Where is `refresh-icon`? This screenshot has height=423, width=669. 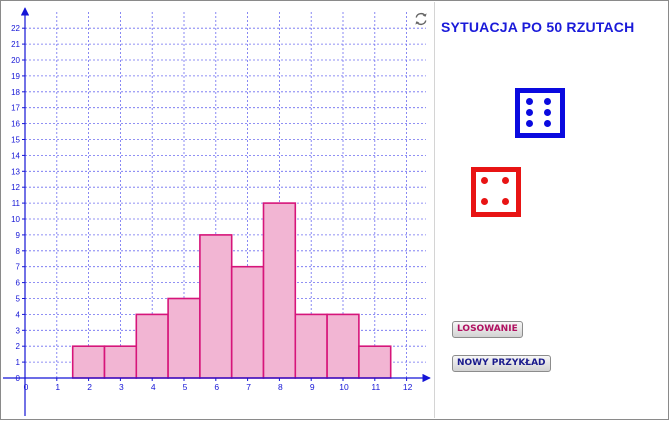 refresh-icon is located at coordinates (421, 19).